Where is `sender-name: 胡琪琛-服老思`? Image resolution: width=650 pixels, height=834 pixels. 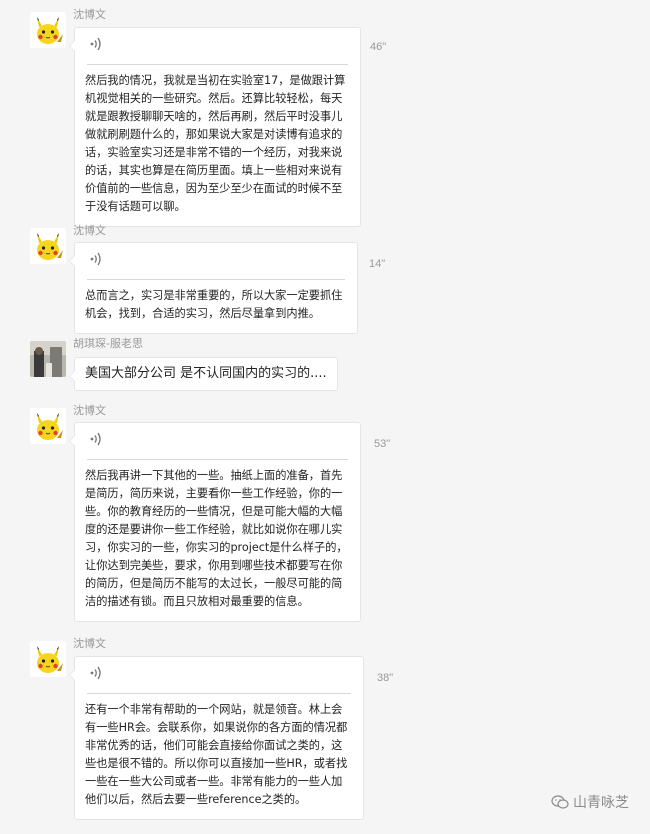
sender-name: 胡琪琛-服老思 is located at coordinates (108, 343).